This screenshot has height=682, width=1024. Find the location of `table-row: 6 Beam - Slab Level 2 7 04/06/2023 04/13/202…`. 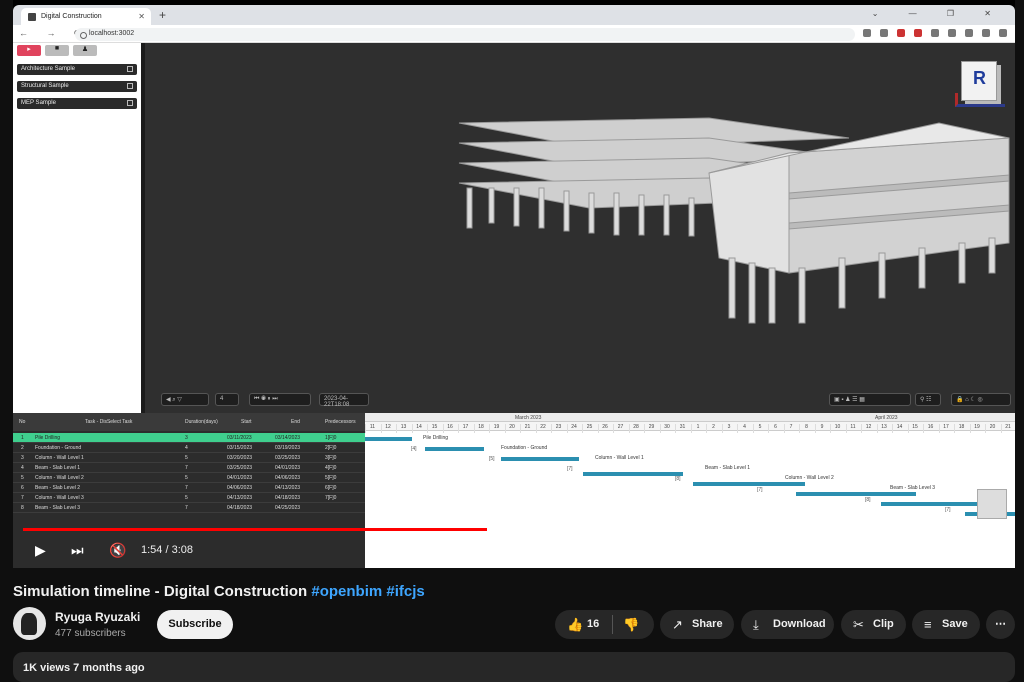

table-row: 6 Beam - Slab Level 2 7 04/06/2023 04/13/202… is located at coordinates (189, 488).